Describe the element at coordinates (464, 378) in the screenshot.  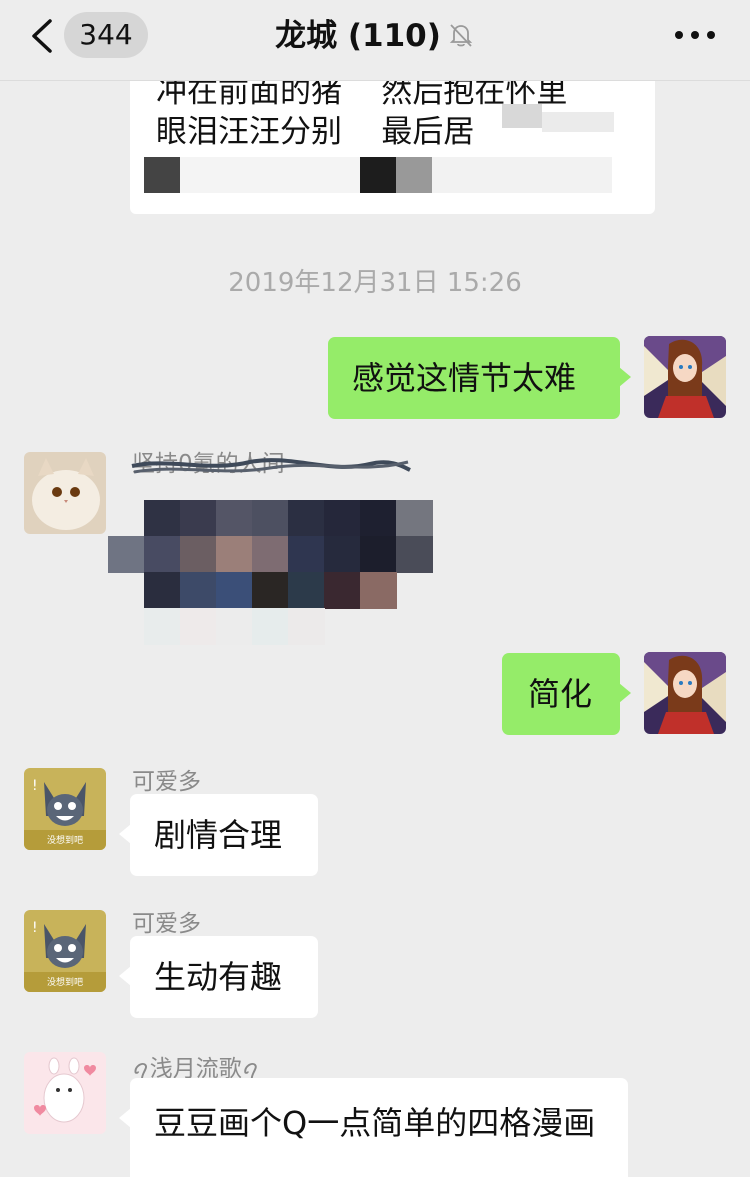
I see `message-text: 感觉这情节太难` at that location.